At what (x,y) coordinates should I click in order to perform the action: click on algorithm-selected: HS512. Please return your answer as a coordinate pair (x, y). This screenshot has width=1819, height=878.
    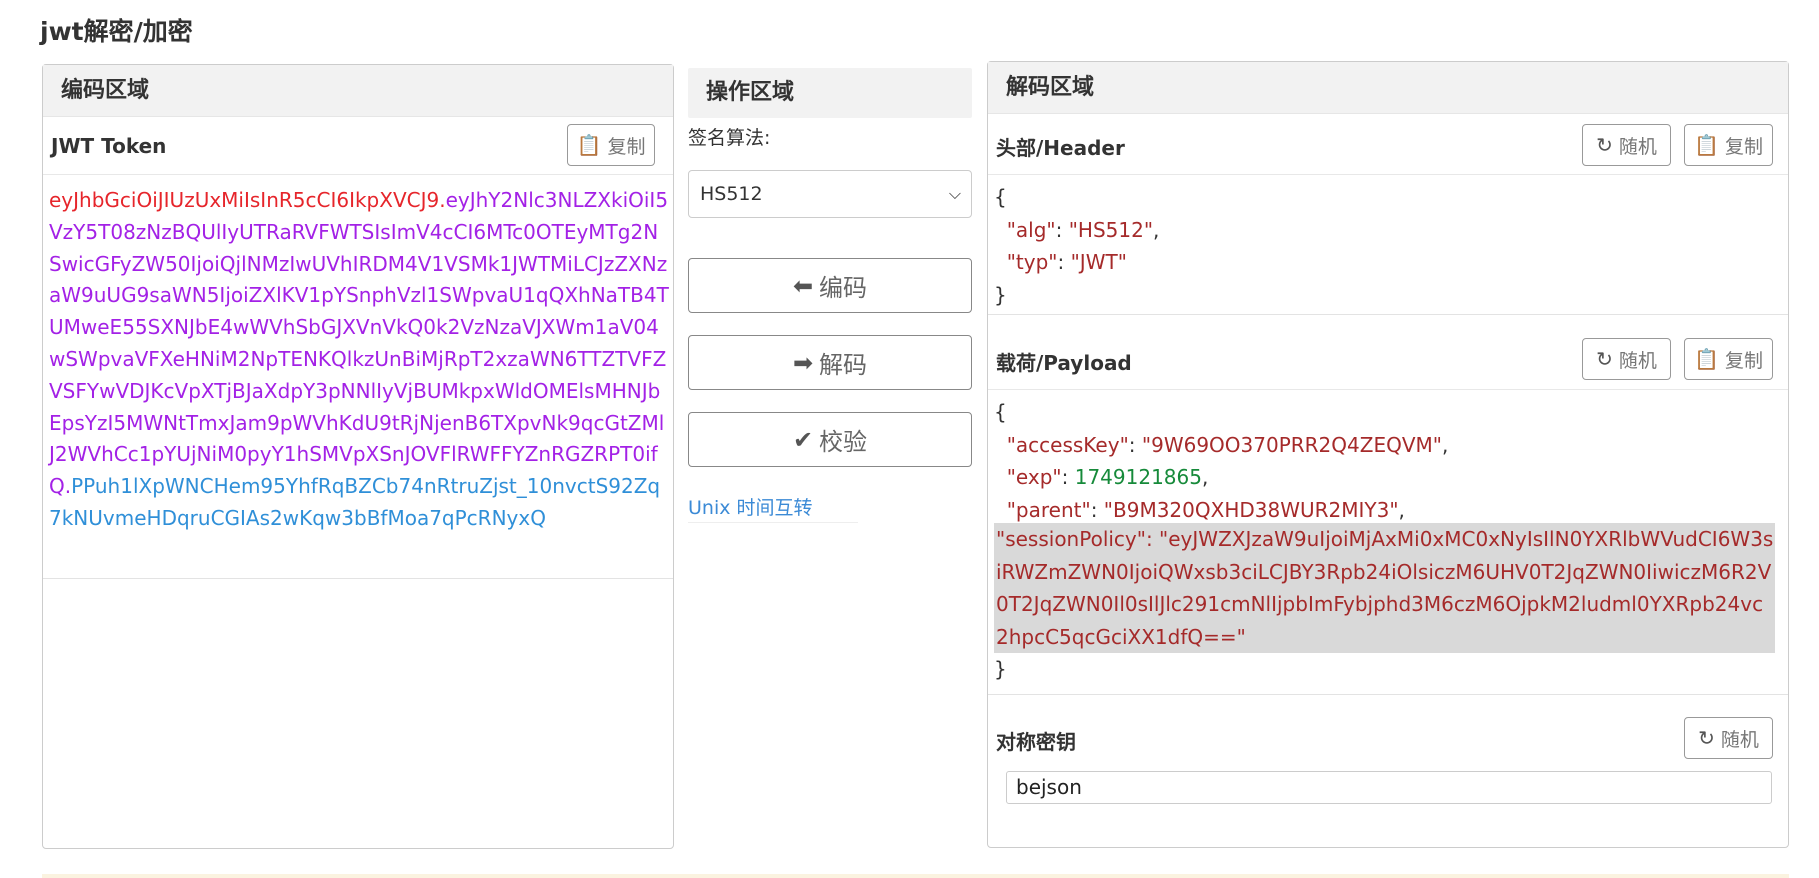
    Looking at the image, I should click on (731, 194).